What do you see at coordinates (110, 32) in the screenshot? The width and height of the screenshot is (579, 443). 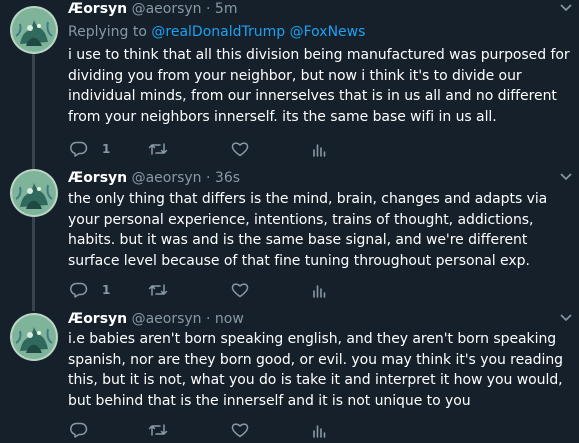 I see `replying-to-label: Replying to` at bounding box center [110, 32].